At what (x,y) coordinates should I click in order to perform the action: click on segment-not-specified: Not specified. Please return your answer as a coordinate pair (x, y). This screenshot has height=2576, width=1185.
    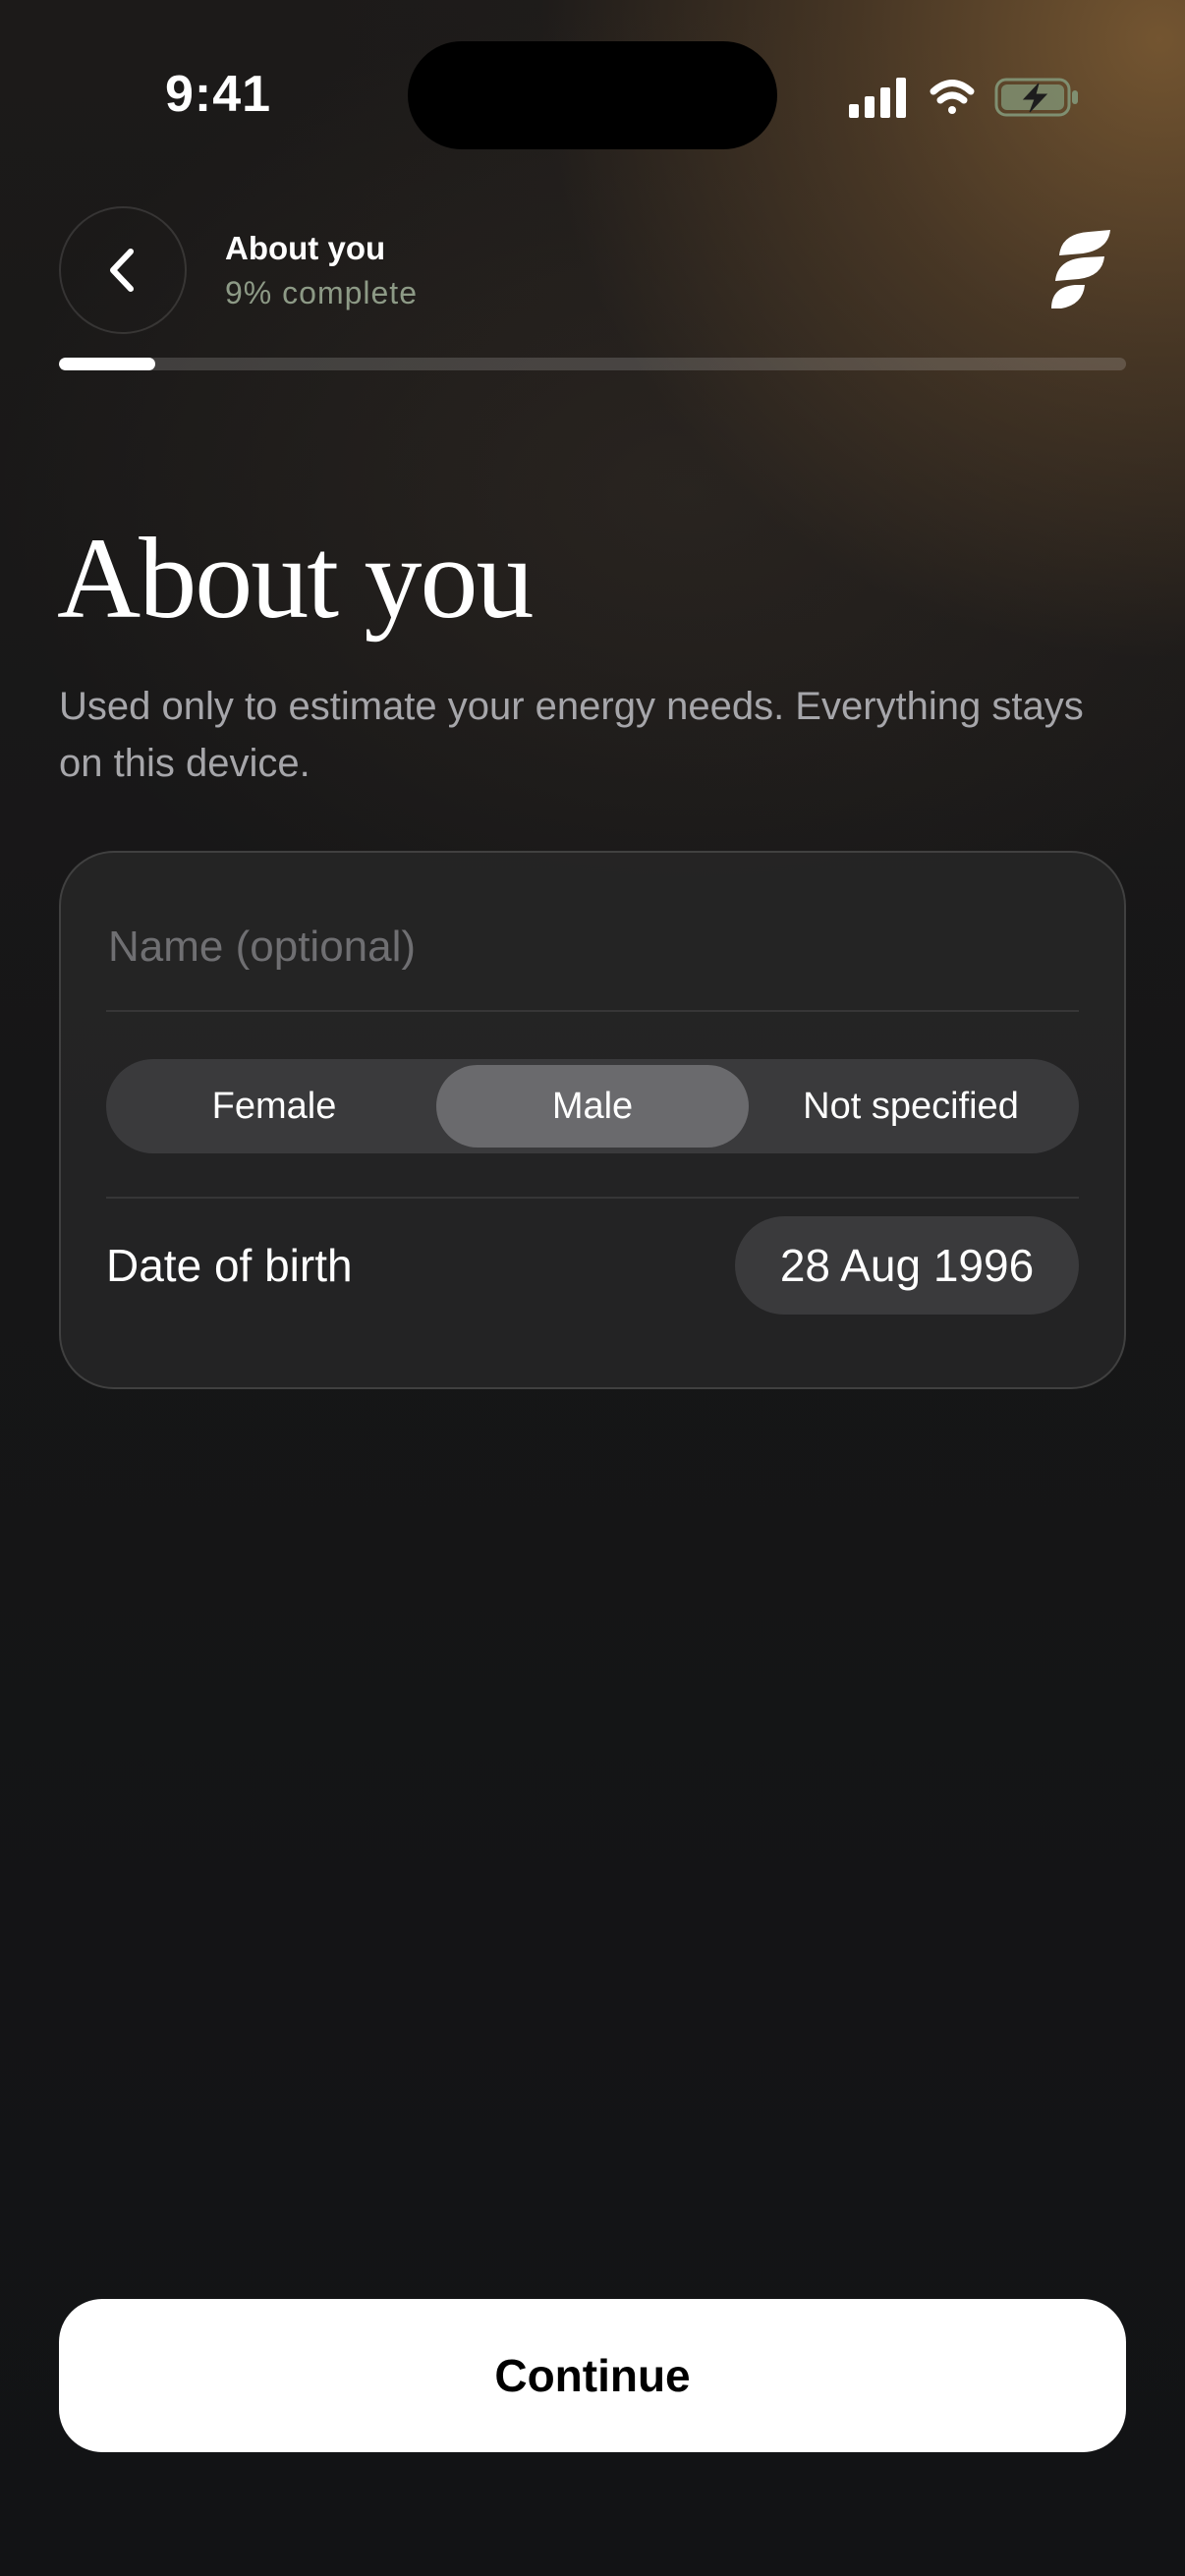
    Looking at the image, I should click on (911, 1106).